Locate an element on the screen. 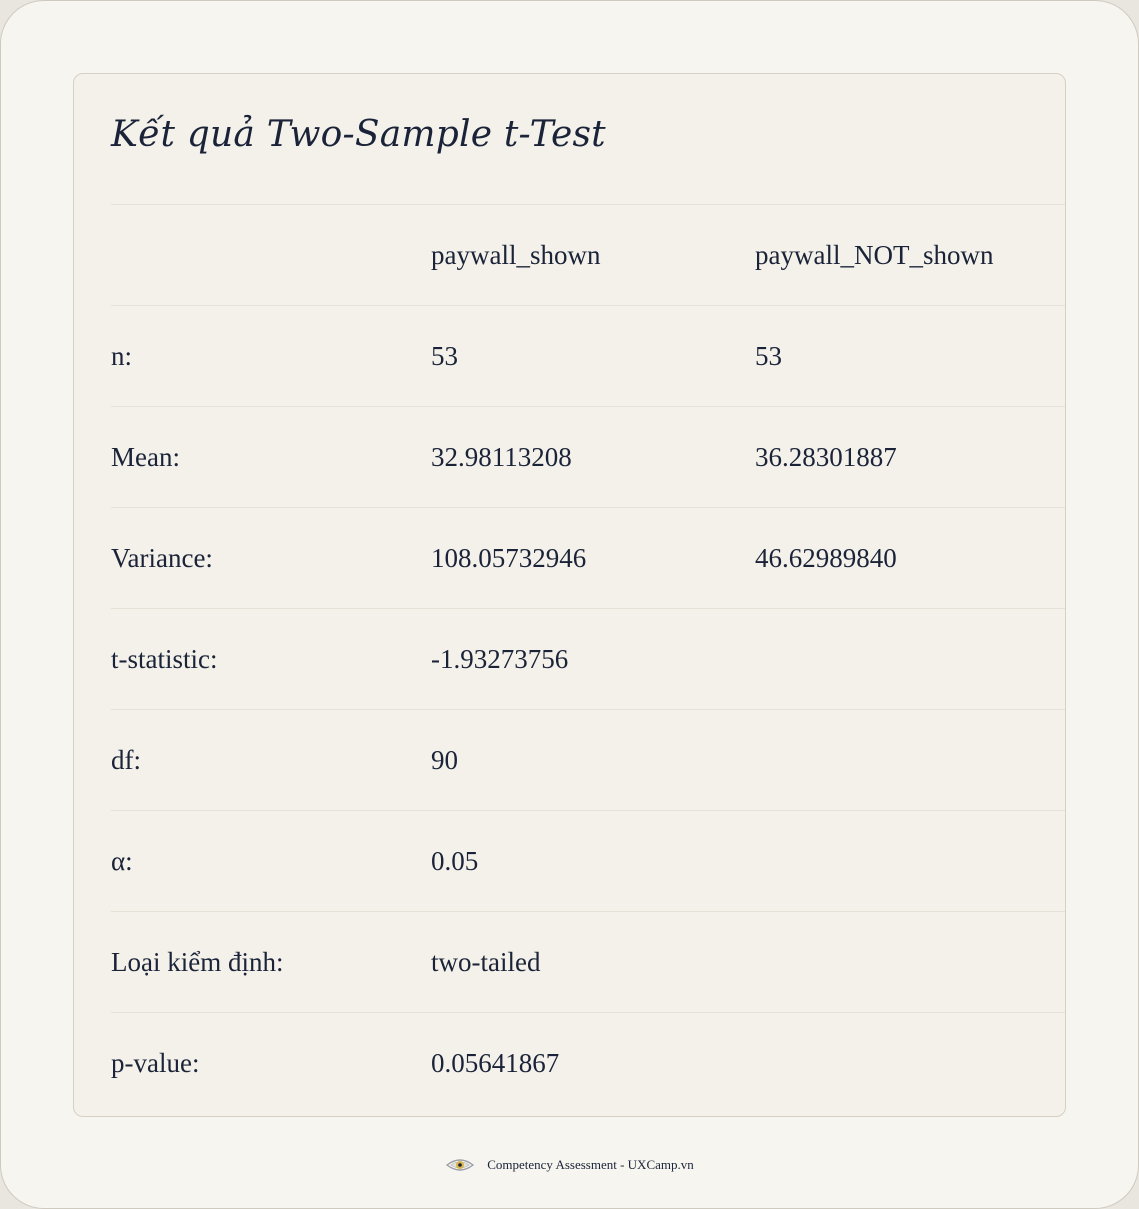 This screenshot has height=1209, width=1139. row-label: Variance: is located at coordinates (162, 558).